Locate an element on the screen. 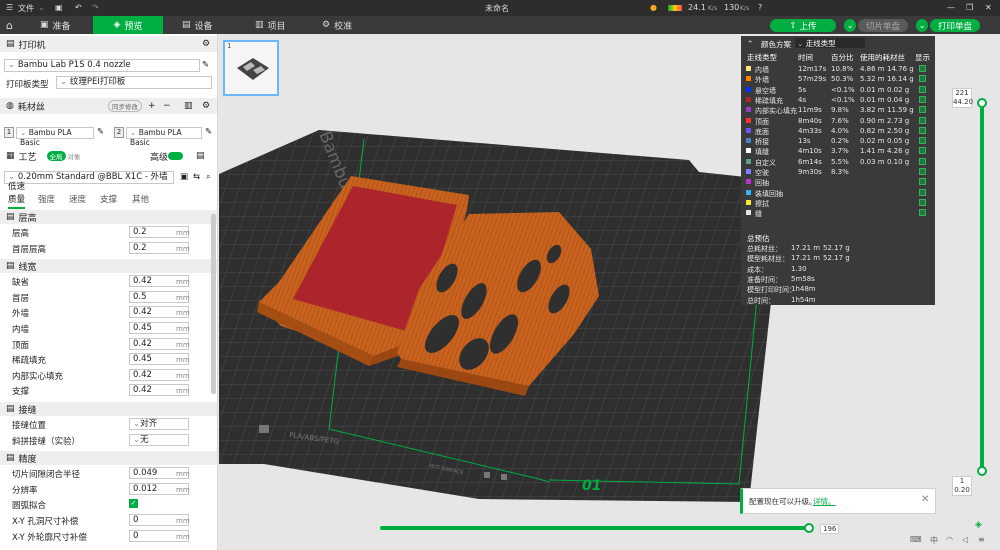  layer-bottom-height: 0.20 is located at coordinates (962, 490).